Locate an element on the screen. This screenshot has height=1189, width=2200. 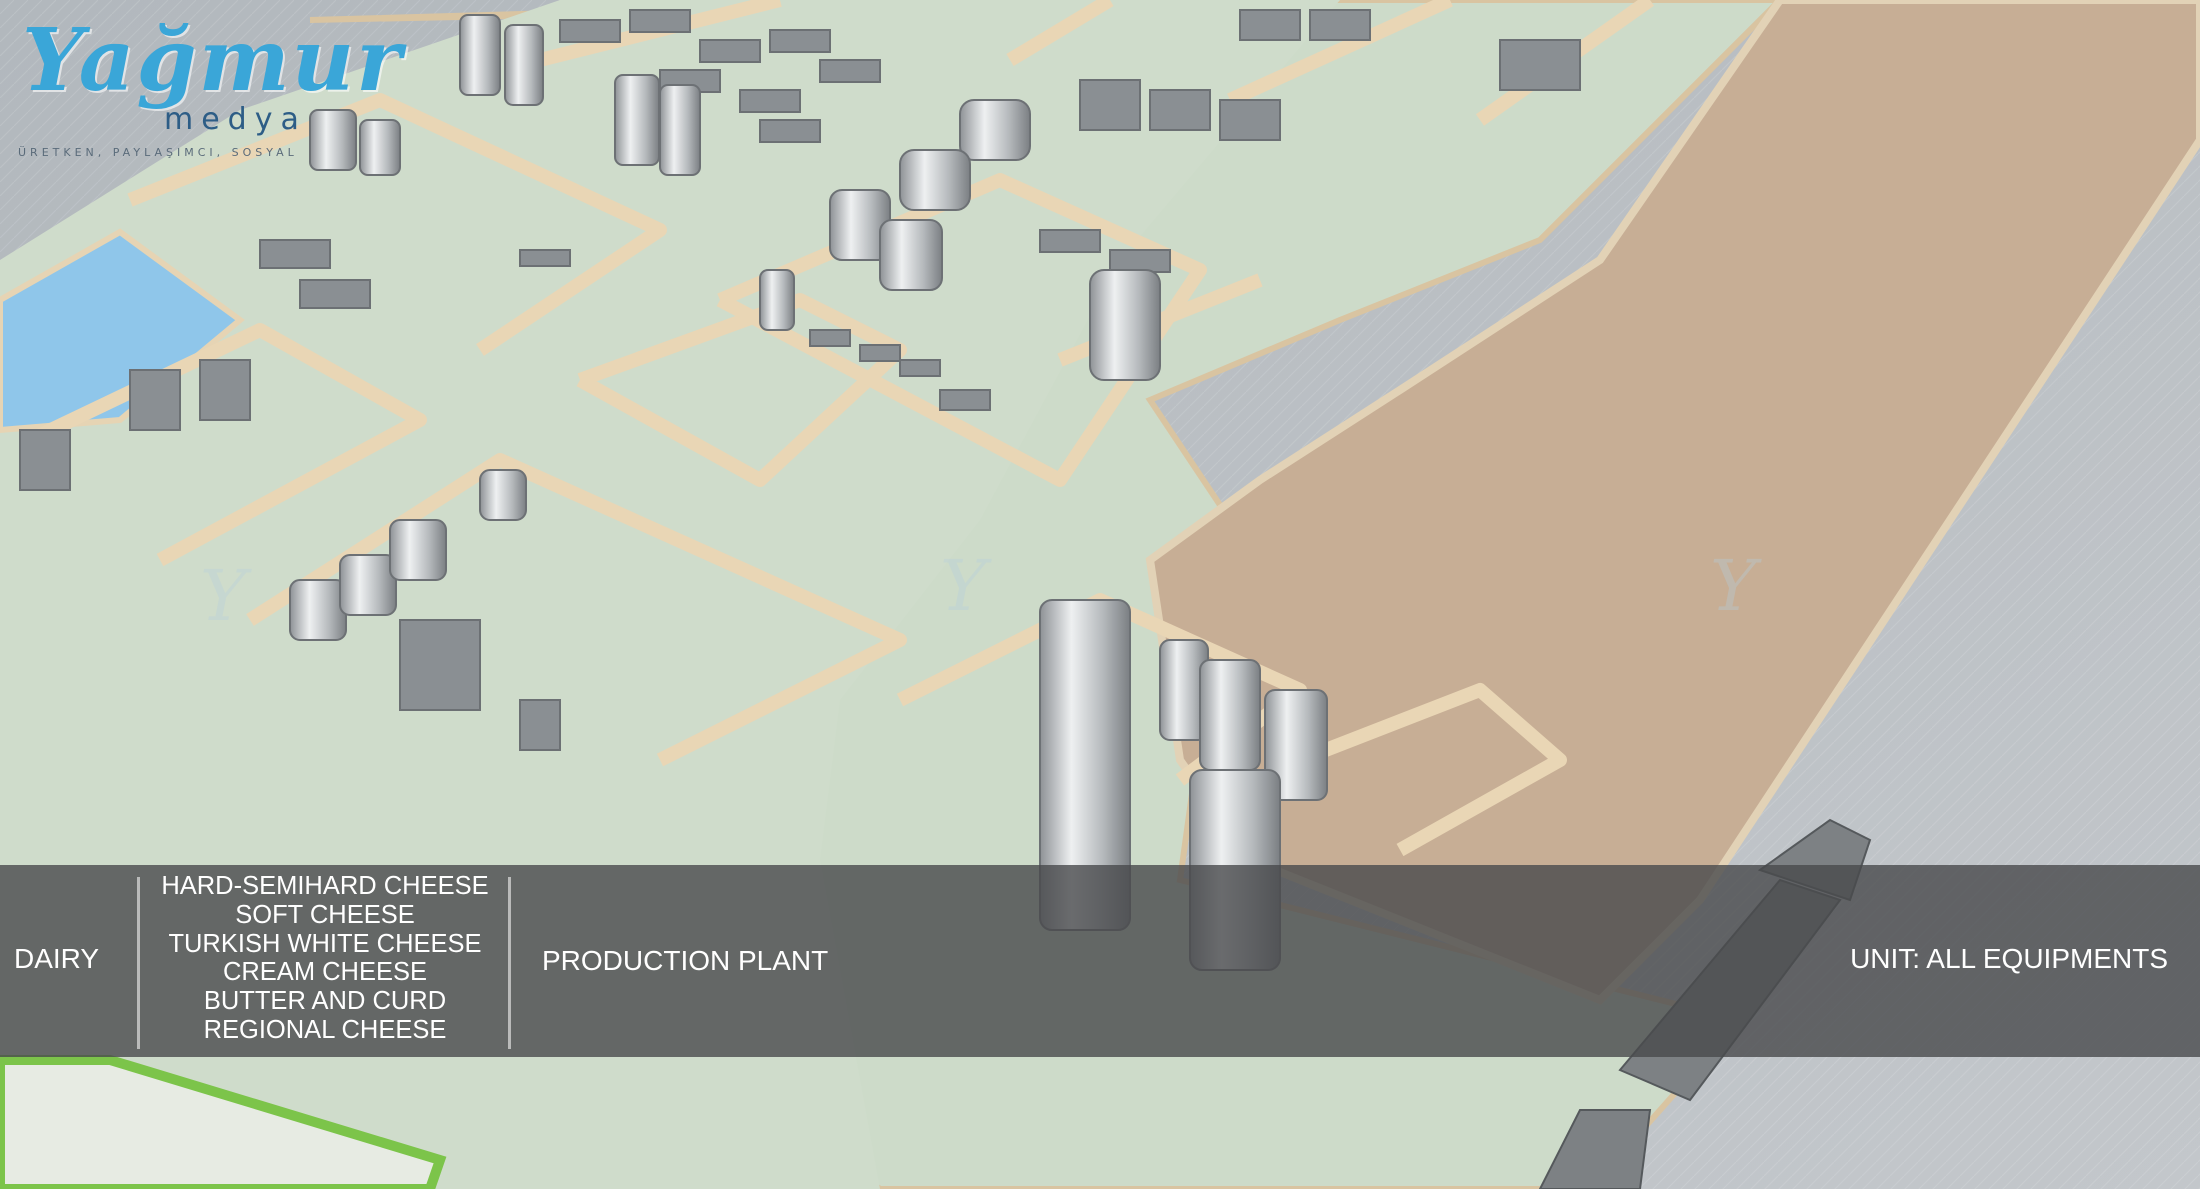
product-item: CREAM CHEESE is located at coordinates (325, 972).